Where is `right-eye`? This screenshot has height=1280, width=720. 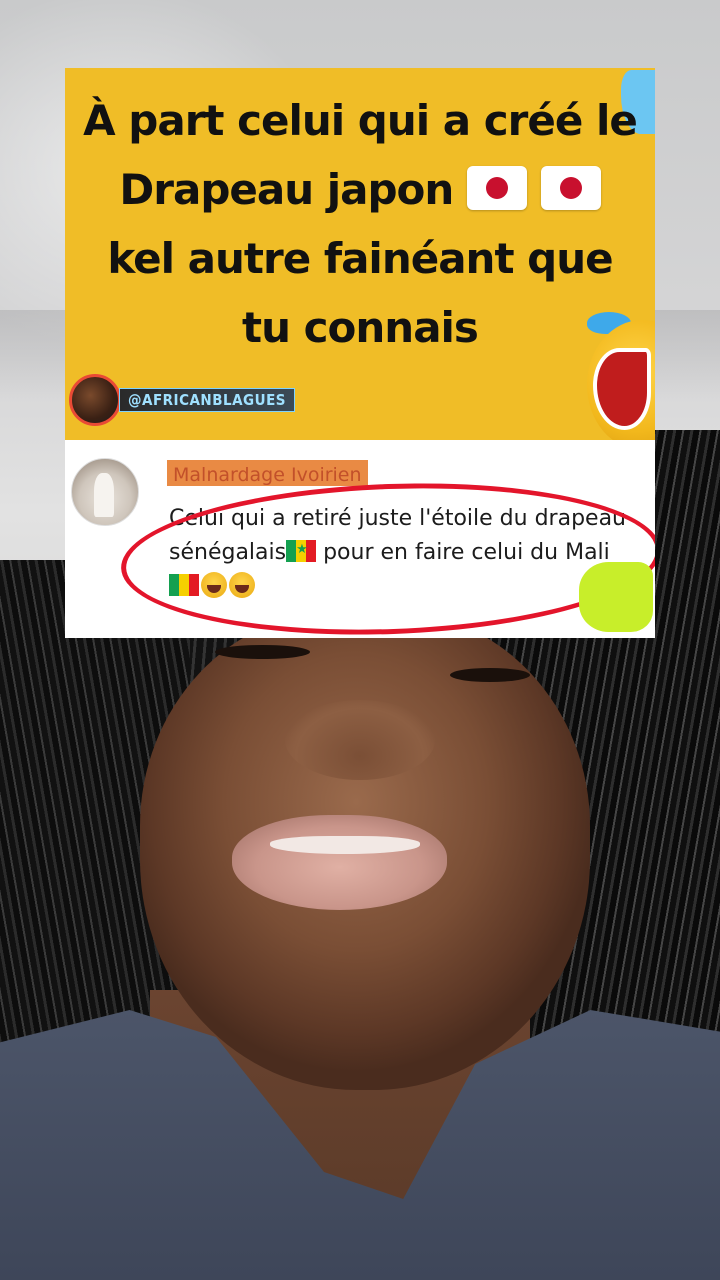
right-eye is located at coordinates (490, 675).